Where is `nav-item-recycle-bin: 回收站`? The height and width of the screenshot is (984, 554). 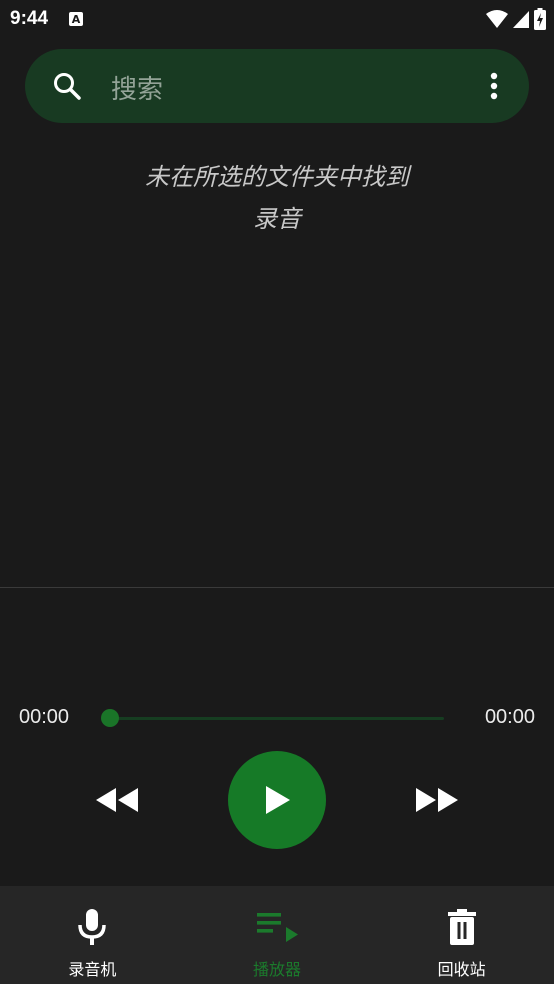 nav-item-recycle-bin: 回收站 is located at coordinates (461, 935).